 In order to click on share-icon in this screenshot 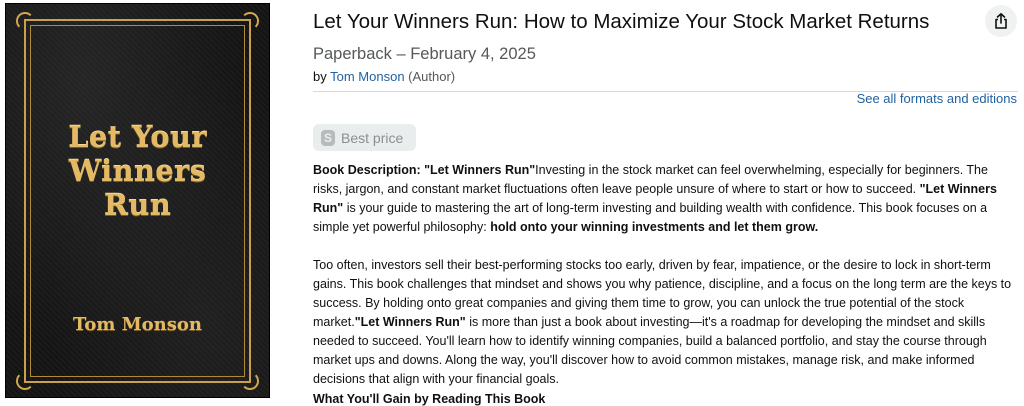, I will do `click(1001, 21)`.